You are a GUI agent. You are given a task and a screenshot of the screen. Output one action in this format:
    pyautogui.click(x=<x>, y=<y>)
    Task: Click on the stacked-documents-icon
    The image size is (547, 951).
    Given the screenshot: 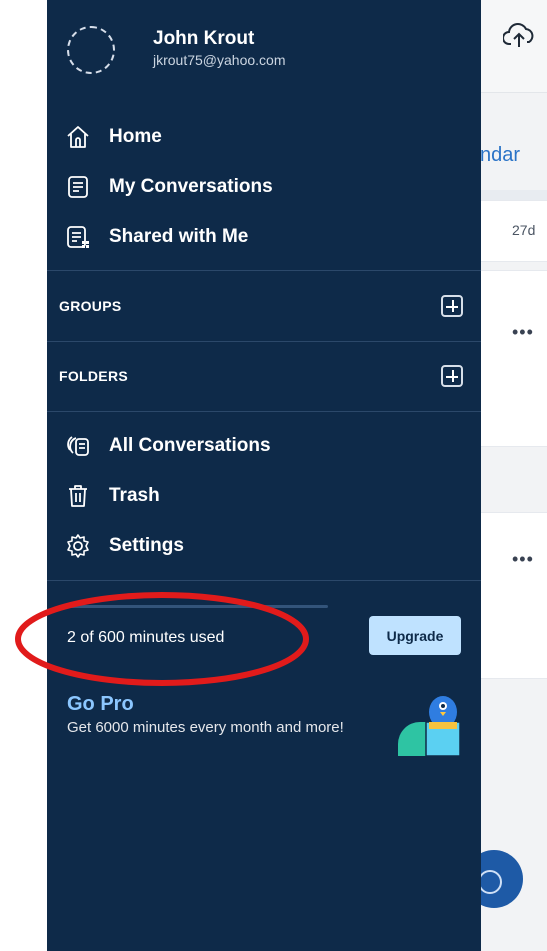 What is the action you would take?
    pyautogui.click(x=78, y=446)
    